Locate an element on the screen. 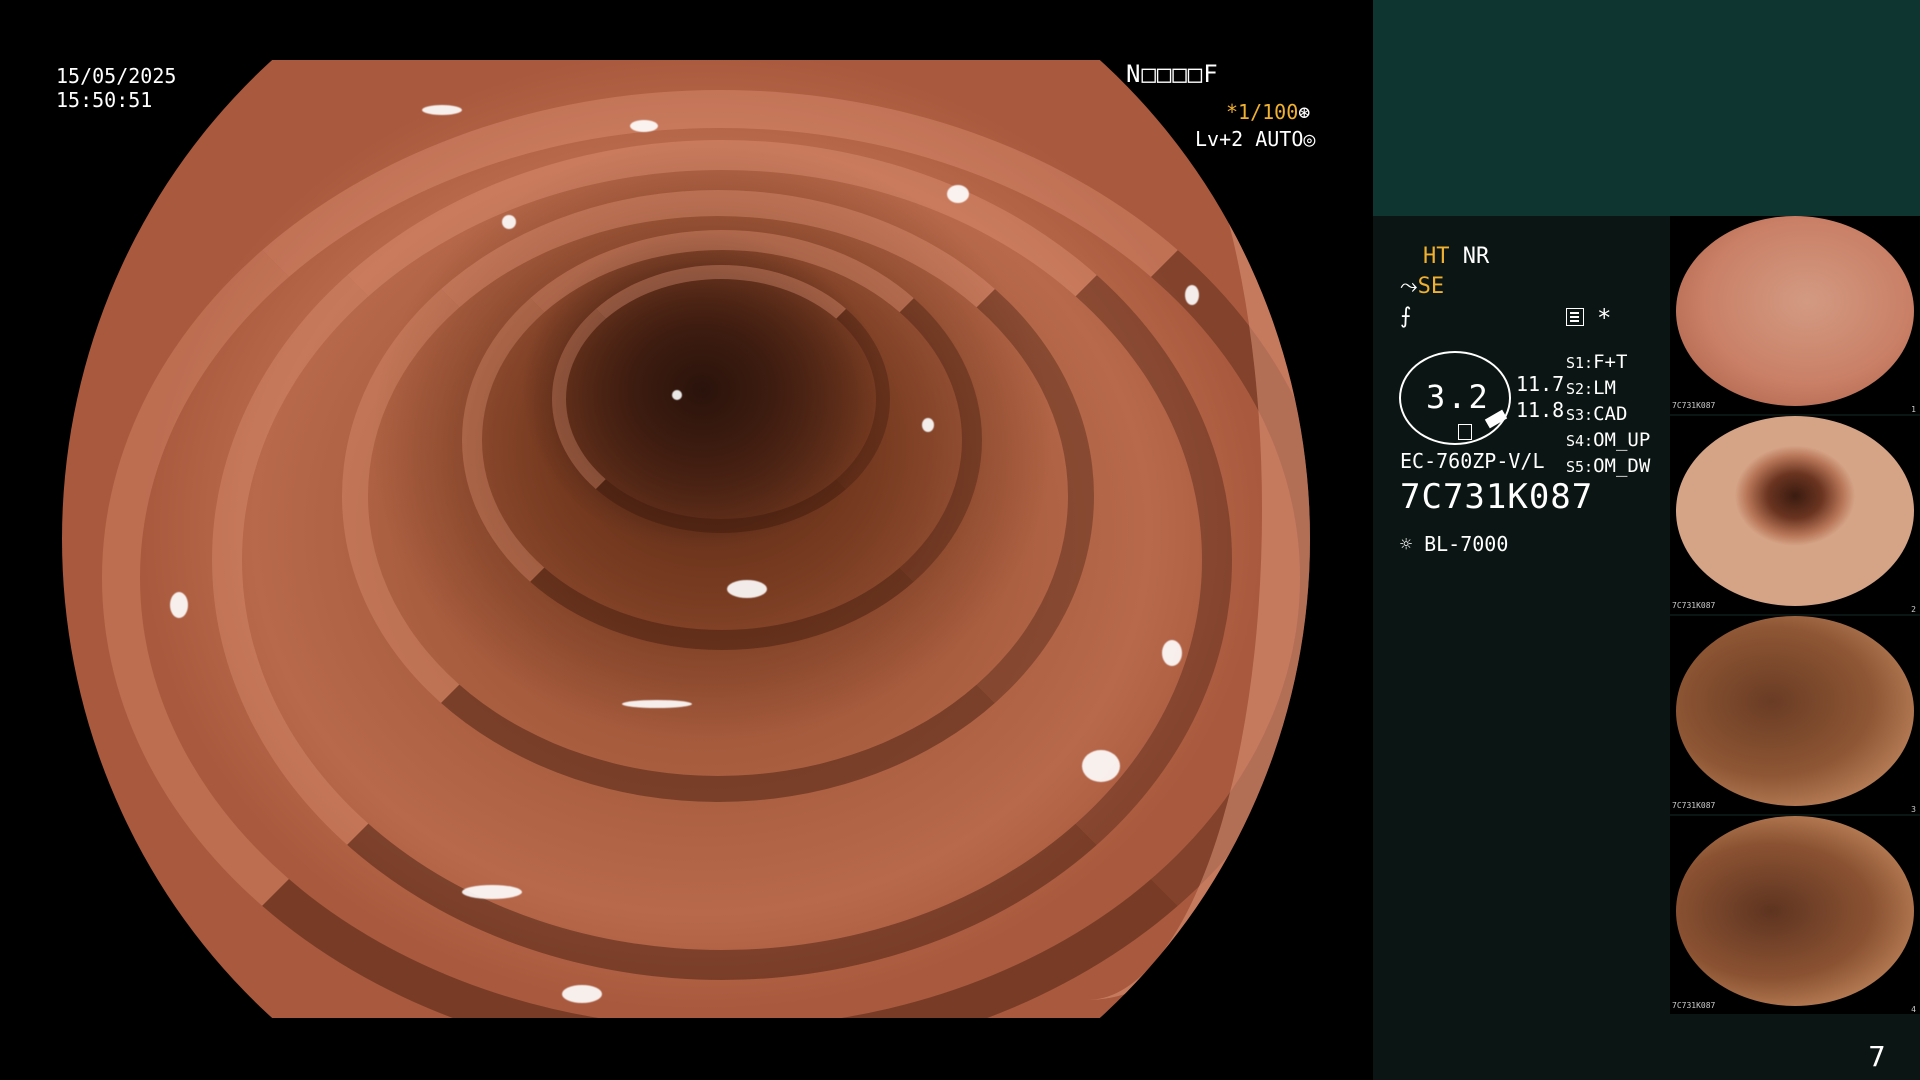 Image resolution: width=1920 pixels, height=1080 pixels. structure-enhance-icon: ⤳ is located at coordinates (1409, 286).